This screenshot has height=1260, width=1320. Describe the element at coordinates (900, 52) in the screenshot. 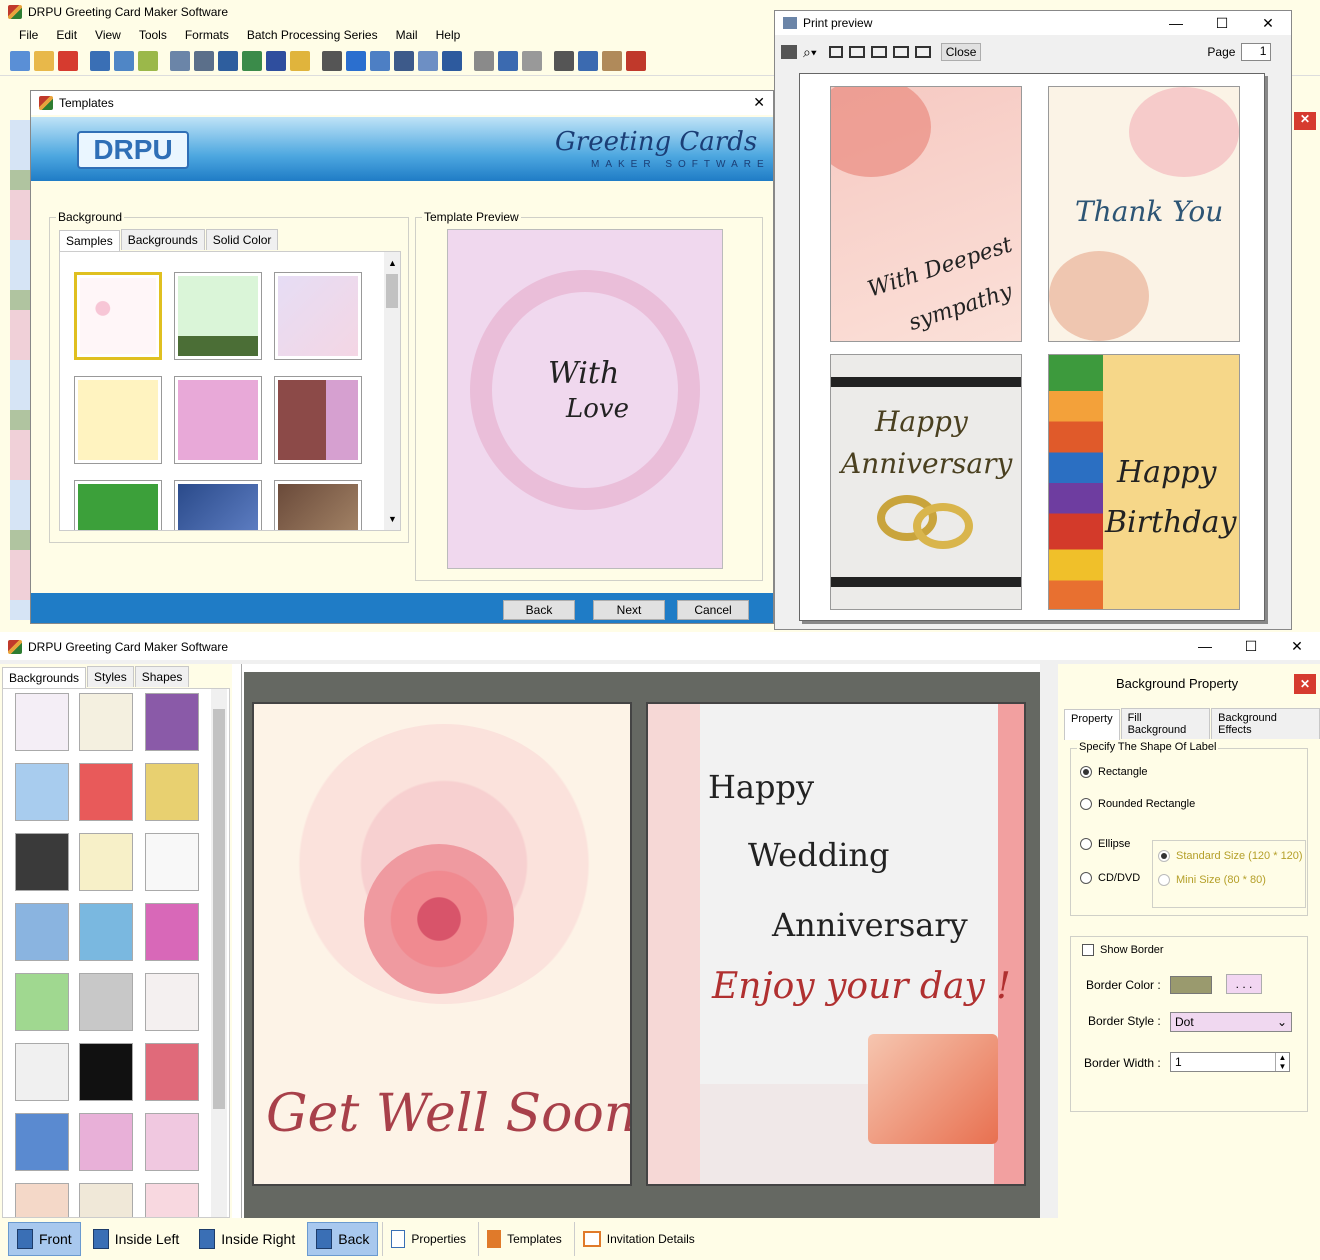

I see `four-pages-icon` at that location.